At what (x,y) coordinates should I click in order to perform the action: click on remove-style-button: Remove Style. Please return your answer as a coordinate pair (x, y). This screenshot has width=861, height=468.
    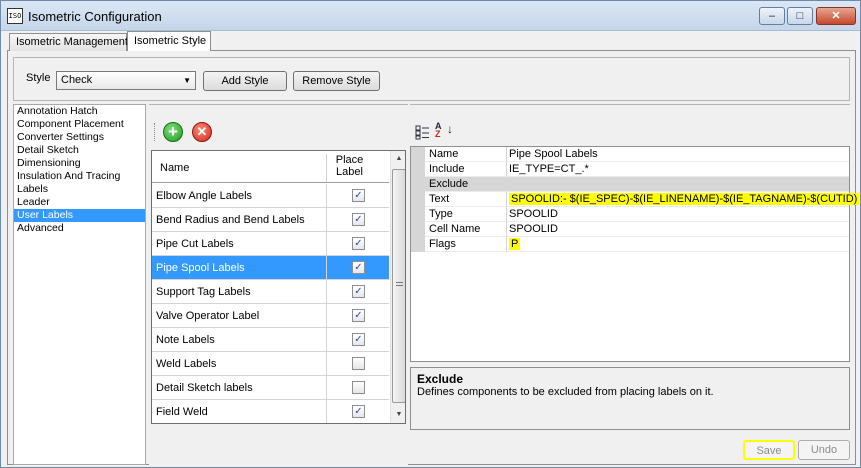
    Looking at the image, I should click on (336, 81).